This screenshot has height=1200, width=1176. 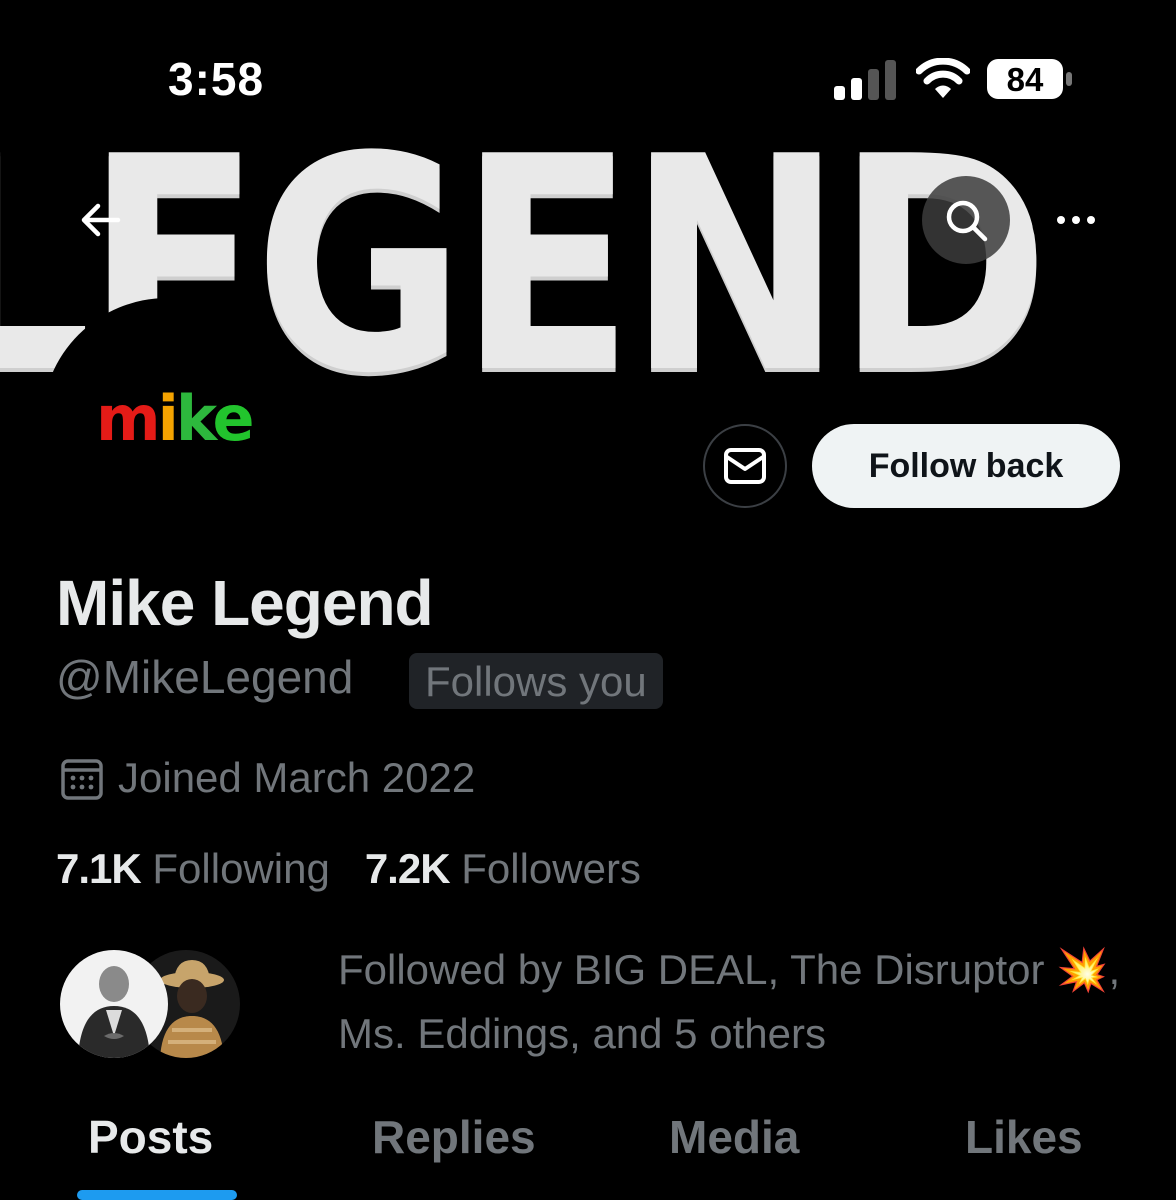 I want to click on back-arrow-icon, so click(x=101, y=220).